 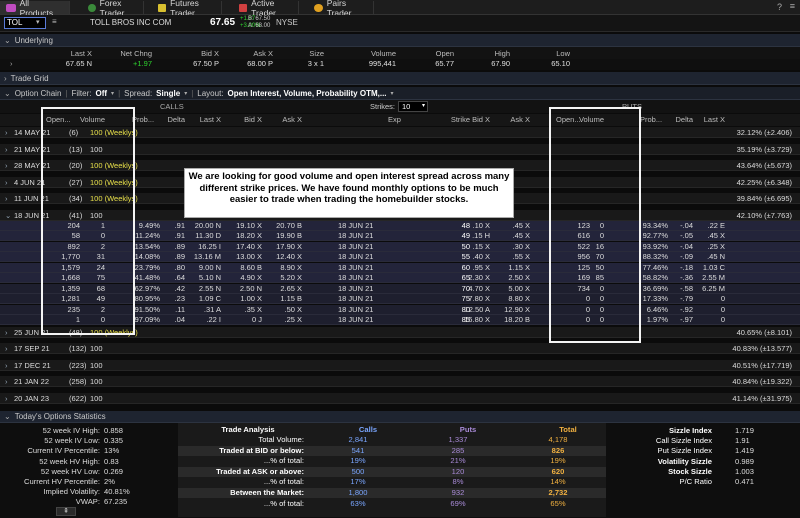 What do you see at coordinates (282, 289) in the screenshot?
I see `call-ask: 2.65 X` at bounding box center [282, 289].